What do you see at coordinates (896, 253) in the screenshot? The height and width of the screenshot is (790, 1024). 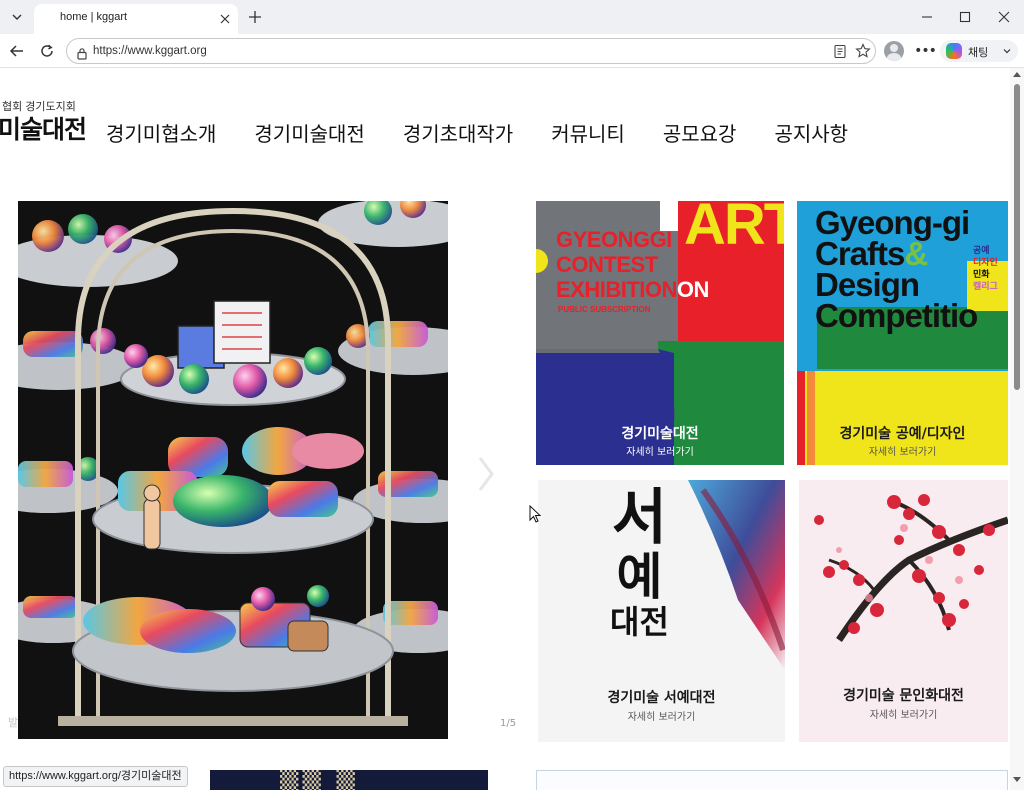 I see `card2-art-line-2: Crafts&` at bounding box center [896, 253].